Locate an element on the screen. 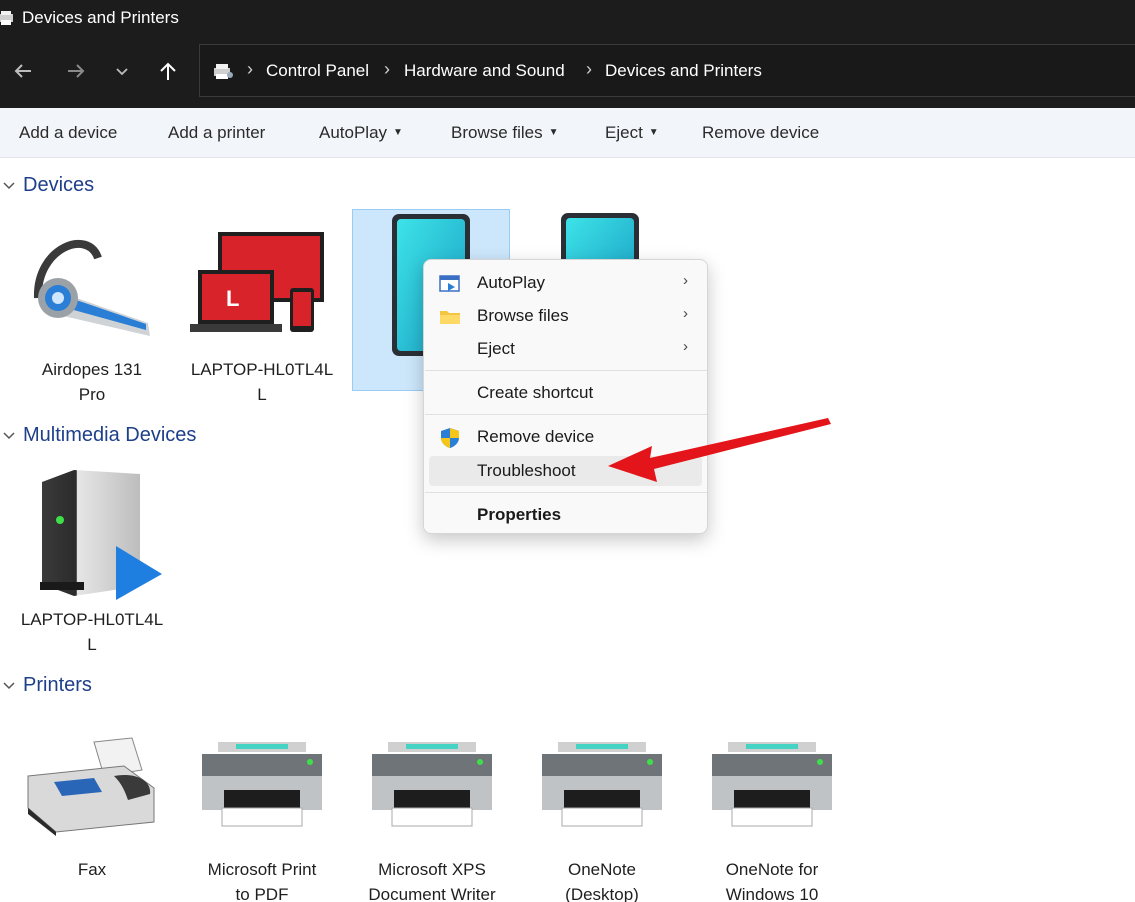 This screenshot has height=902, width=1135. arrow-right-icon is located at coordinates (76, 71).